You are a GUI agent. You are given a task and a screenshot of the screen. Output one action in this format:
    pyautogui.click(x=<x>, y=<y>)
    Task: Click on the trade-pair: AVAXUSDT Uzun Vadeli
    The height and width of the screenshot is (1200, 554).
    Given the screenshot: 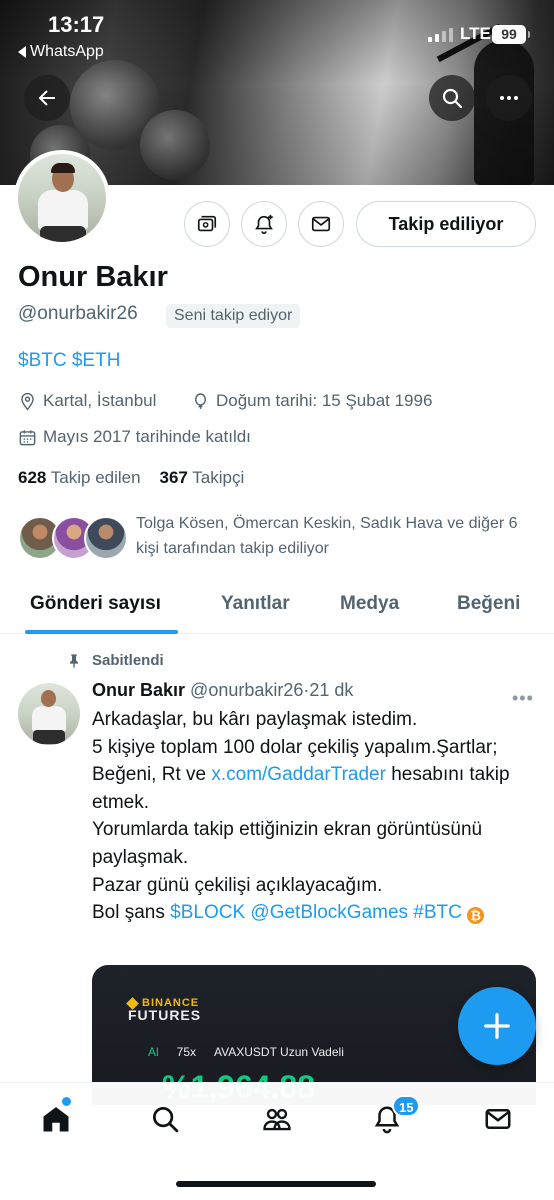 What is the action you would take?
    pyautogui.click(x=279, y=1052)
    